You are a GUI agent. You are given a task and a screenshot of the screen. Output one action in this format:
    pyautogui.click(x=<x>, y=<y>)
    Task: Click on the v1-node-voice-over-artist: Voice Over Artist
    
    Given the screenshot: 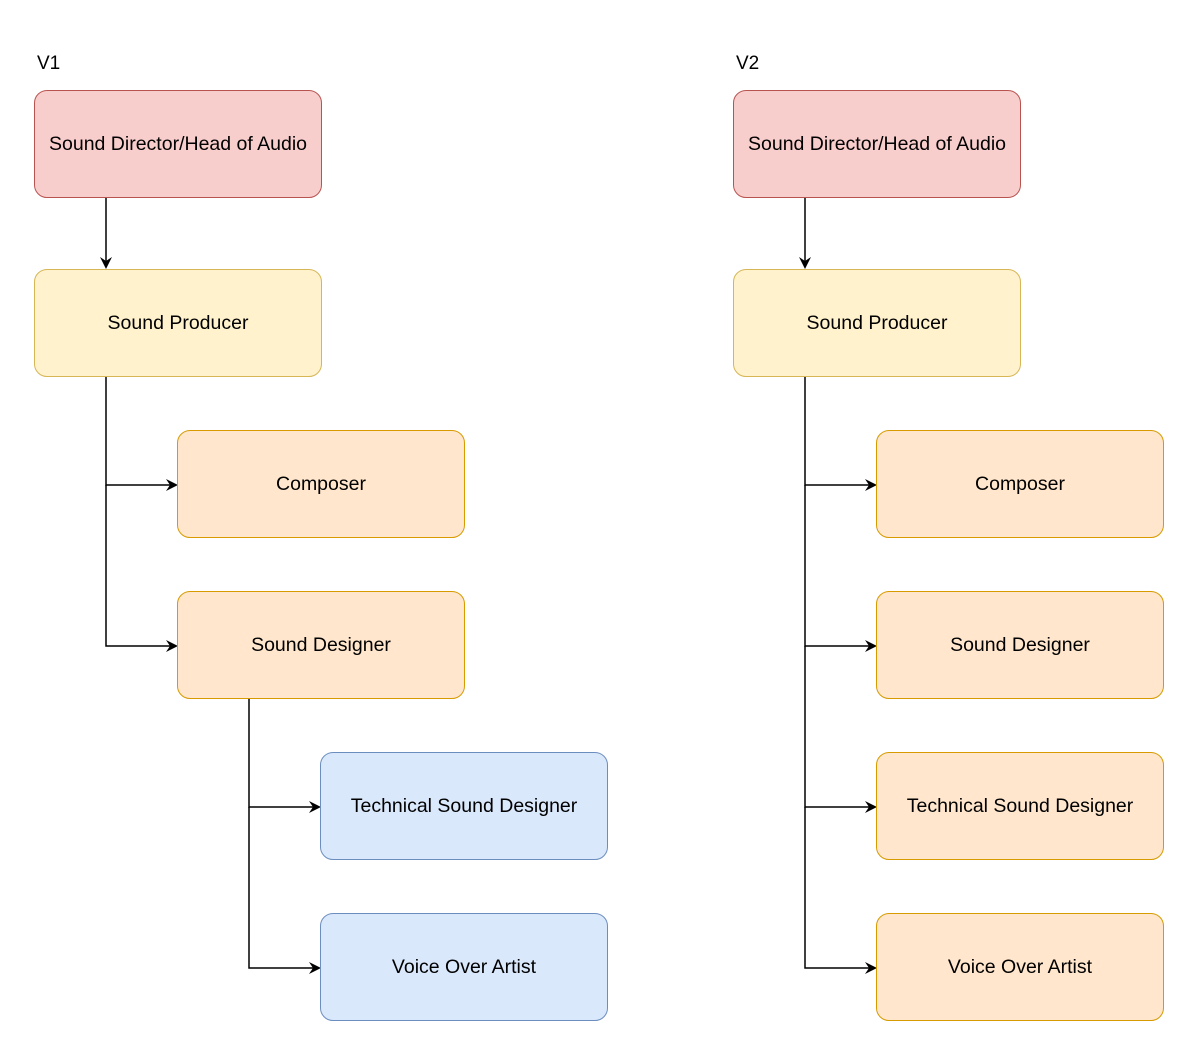 What is the action you would take?
    pyautogui.click(x=464, y=967)
    